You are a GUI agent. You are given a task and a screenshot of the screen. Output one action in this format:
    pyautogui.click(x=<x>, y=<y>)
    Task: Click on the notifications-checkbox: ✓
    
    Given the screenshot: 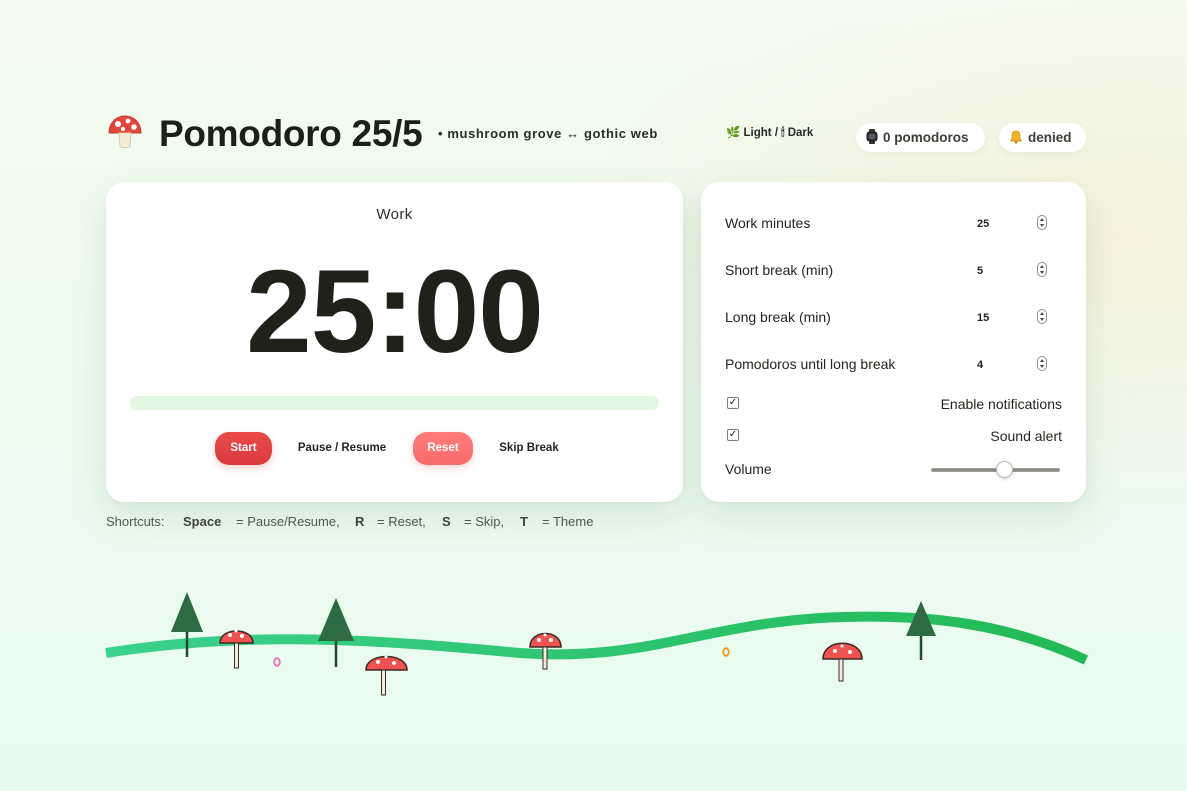 What is the action you would take?
    pyautogui.click(x=733, y=403)
    